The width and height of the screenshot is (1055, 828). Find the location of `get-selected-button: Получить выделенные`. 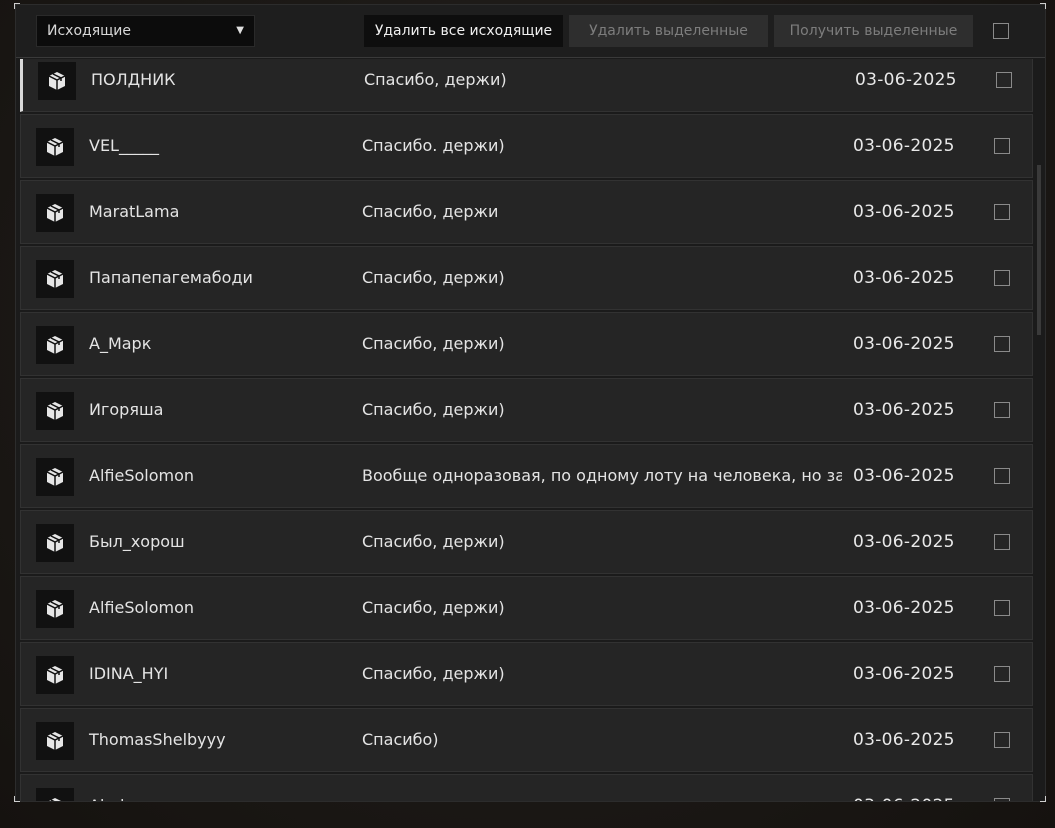

get-selected-button: Получить выделенные is located at coordinates (873, 31).